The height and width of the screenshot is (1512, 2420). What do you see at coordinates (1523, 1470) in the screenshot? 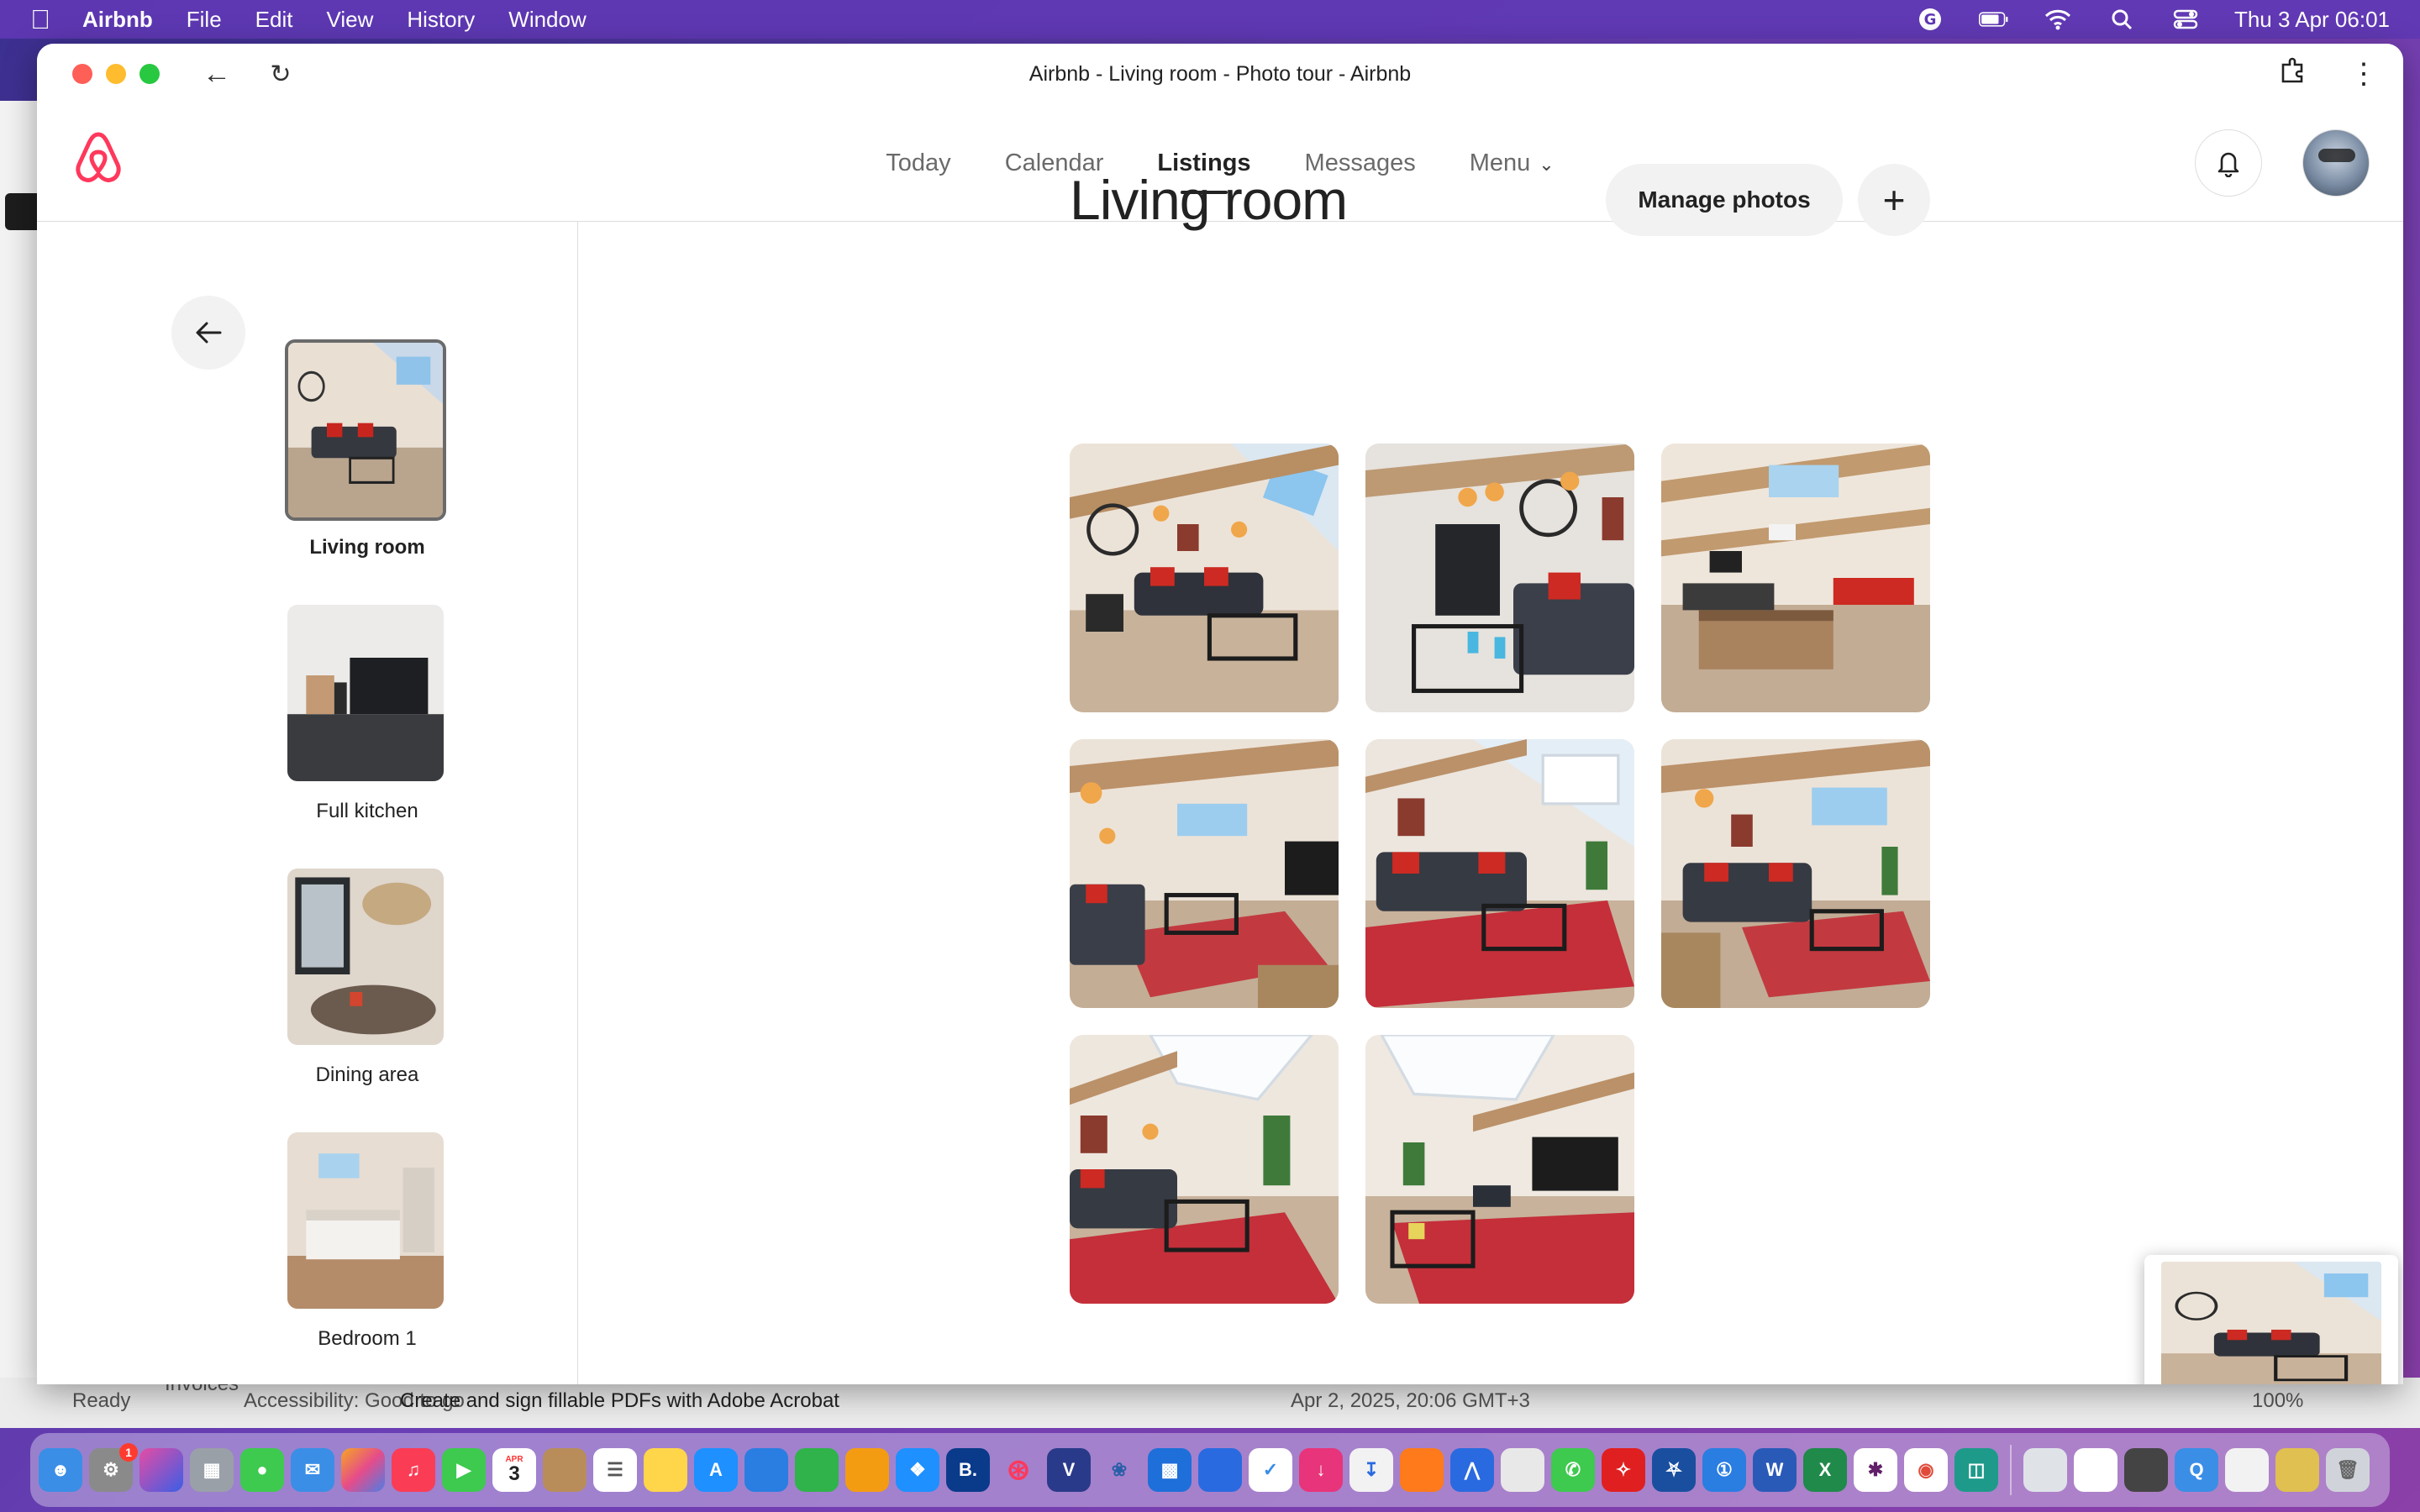
I see `preview-app-icon` at bounding box center [1523, 1470].